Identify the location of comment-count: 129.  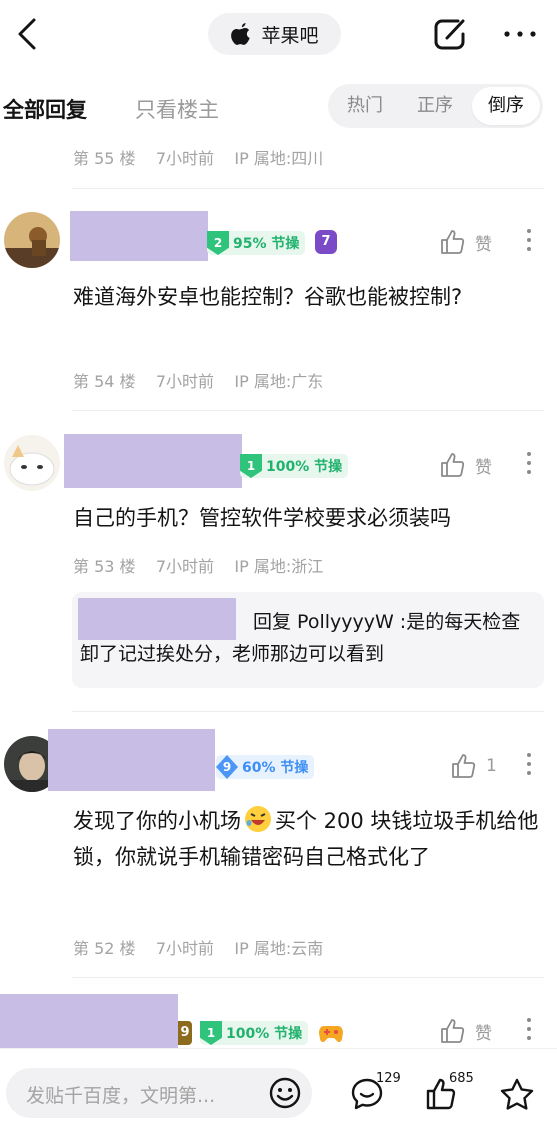
(388, 1078).